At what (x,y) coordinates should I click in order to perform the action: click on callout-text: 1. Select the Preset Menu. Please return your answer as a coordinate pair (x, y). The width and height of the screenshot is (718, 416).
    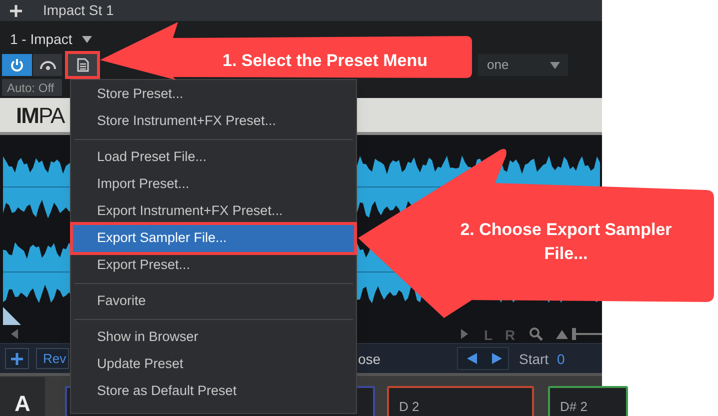
    Looking at the image, I should click on (325, 61).